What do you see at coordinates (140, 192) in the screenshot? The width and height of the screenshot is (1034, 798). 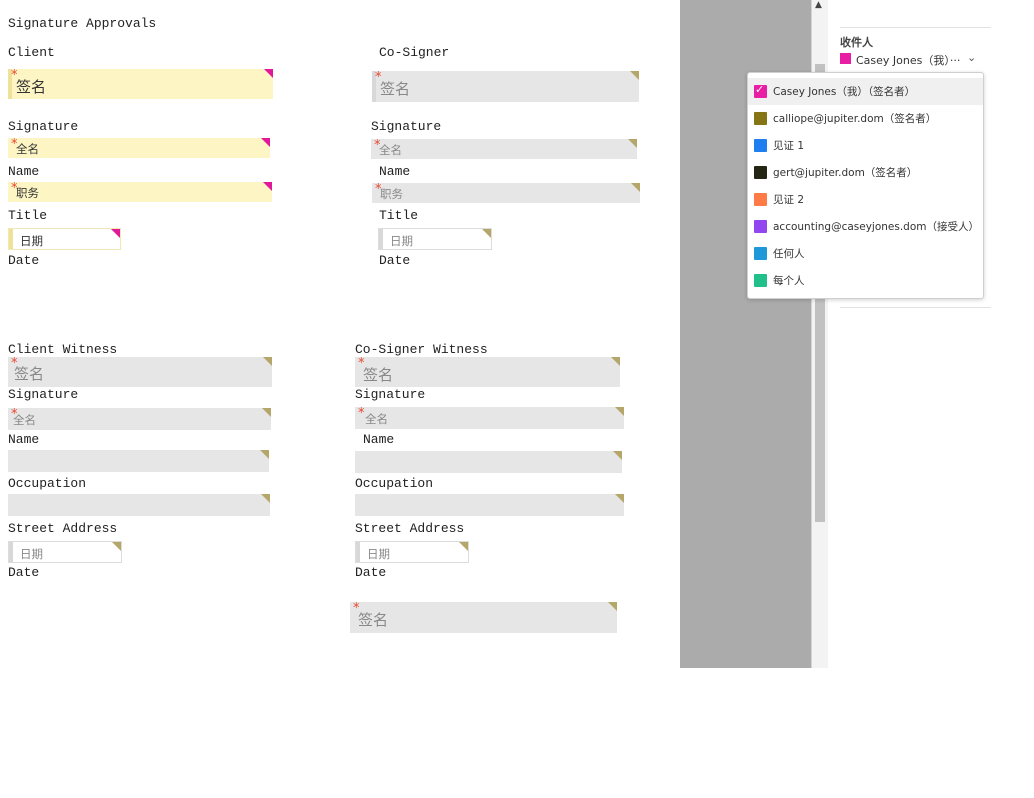 I see `client-title-field: * 职务` at bounding box center [140, 192].